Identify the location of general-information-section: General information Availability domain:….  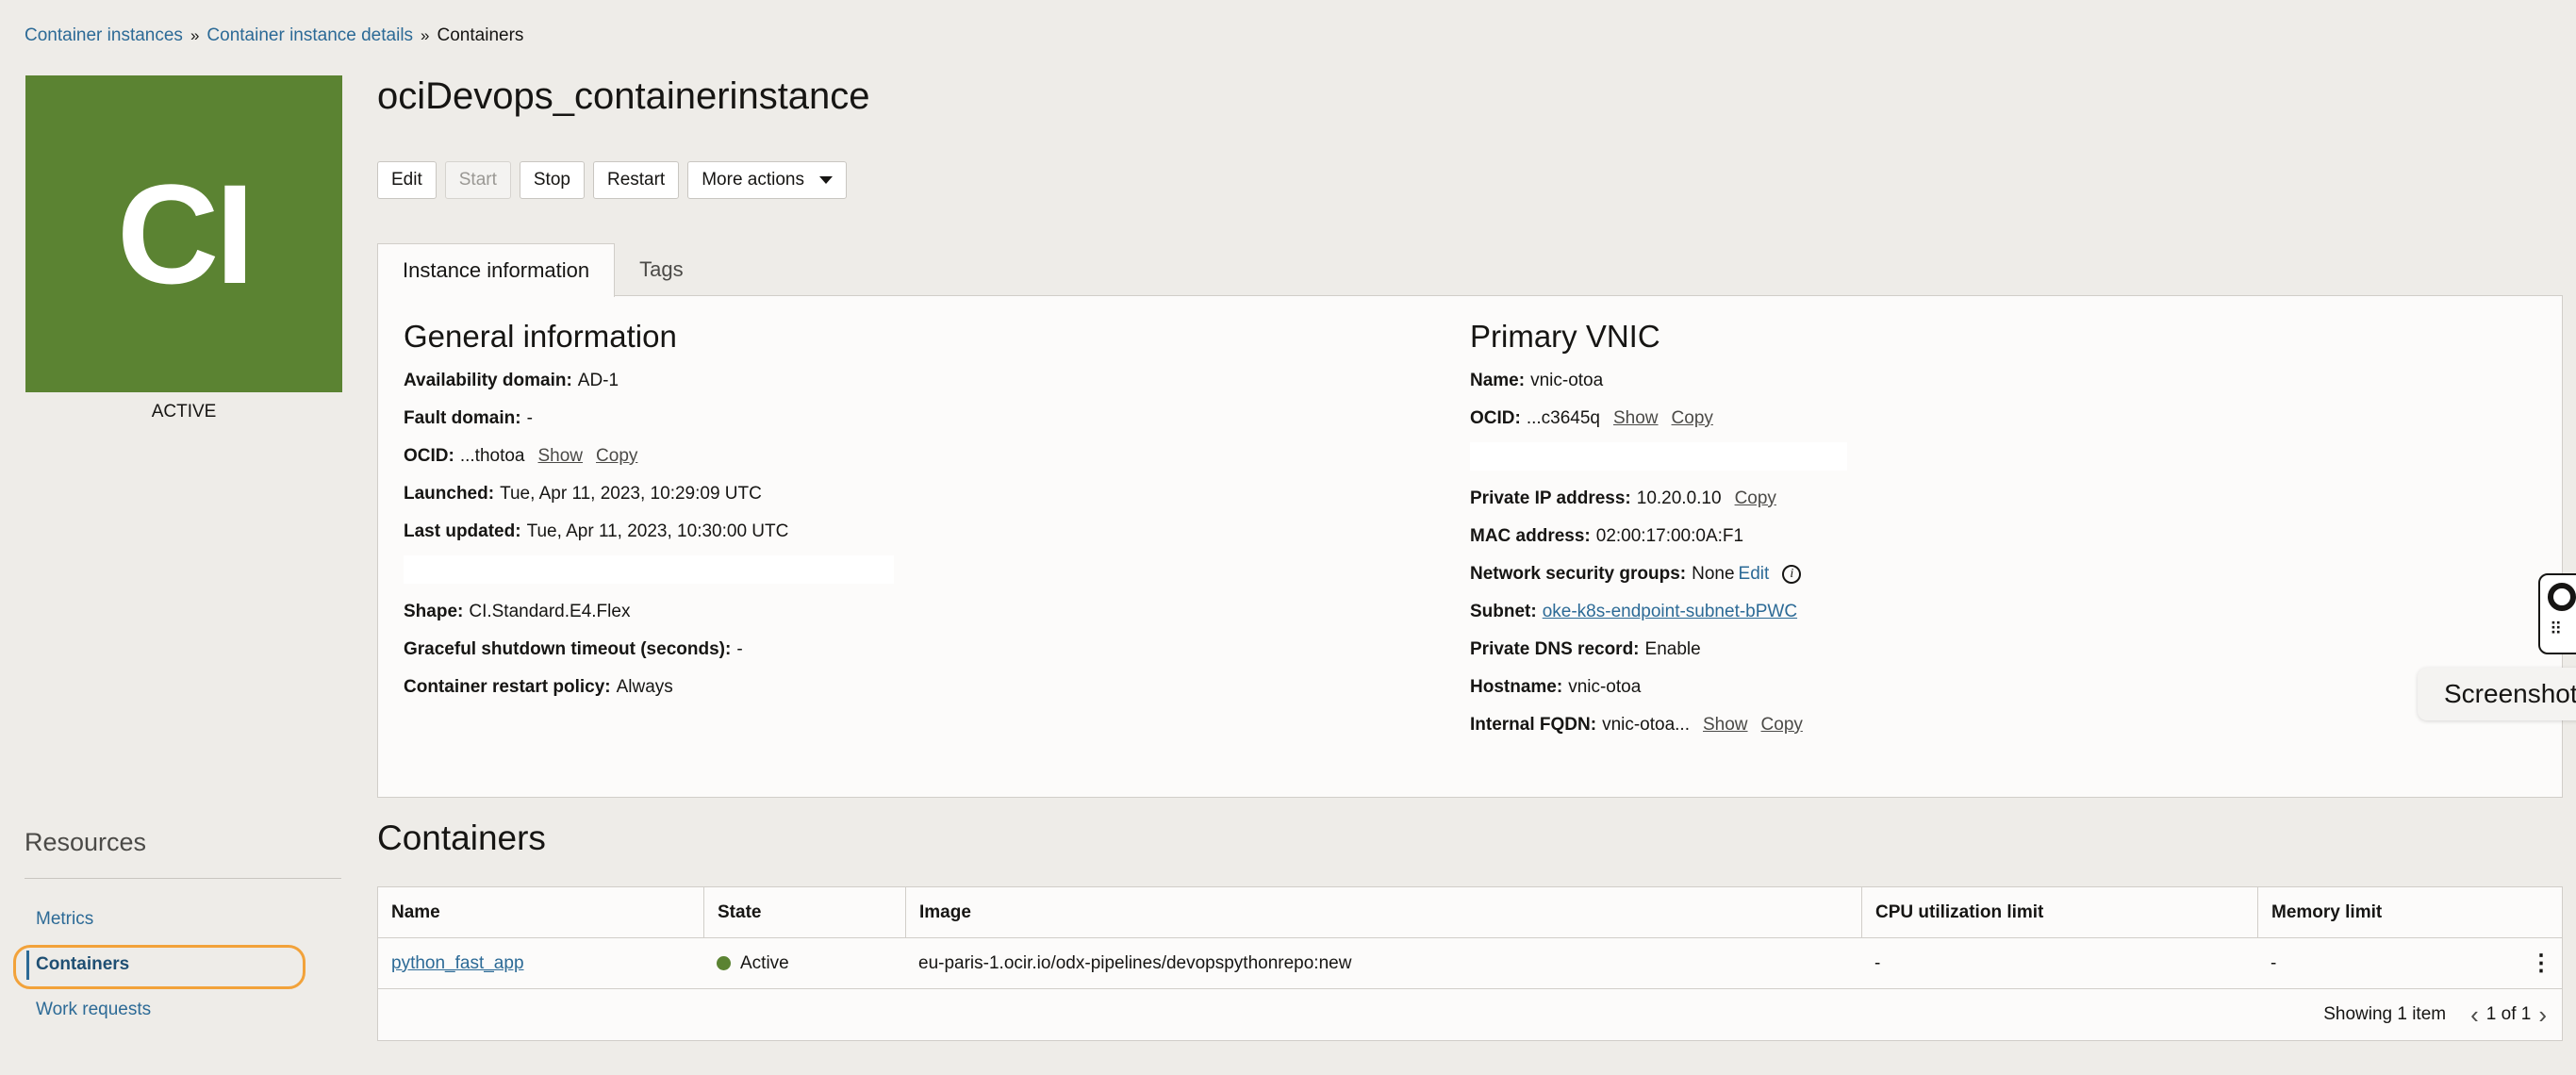
(875, 512).